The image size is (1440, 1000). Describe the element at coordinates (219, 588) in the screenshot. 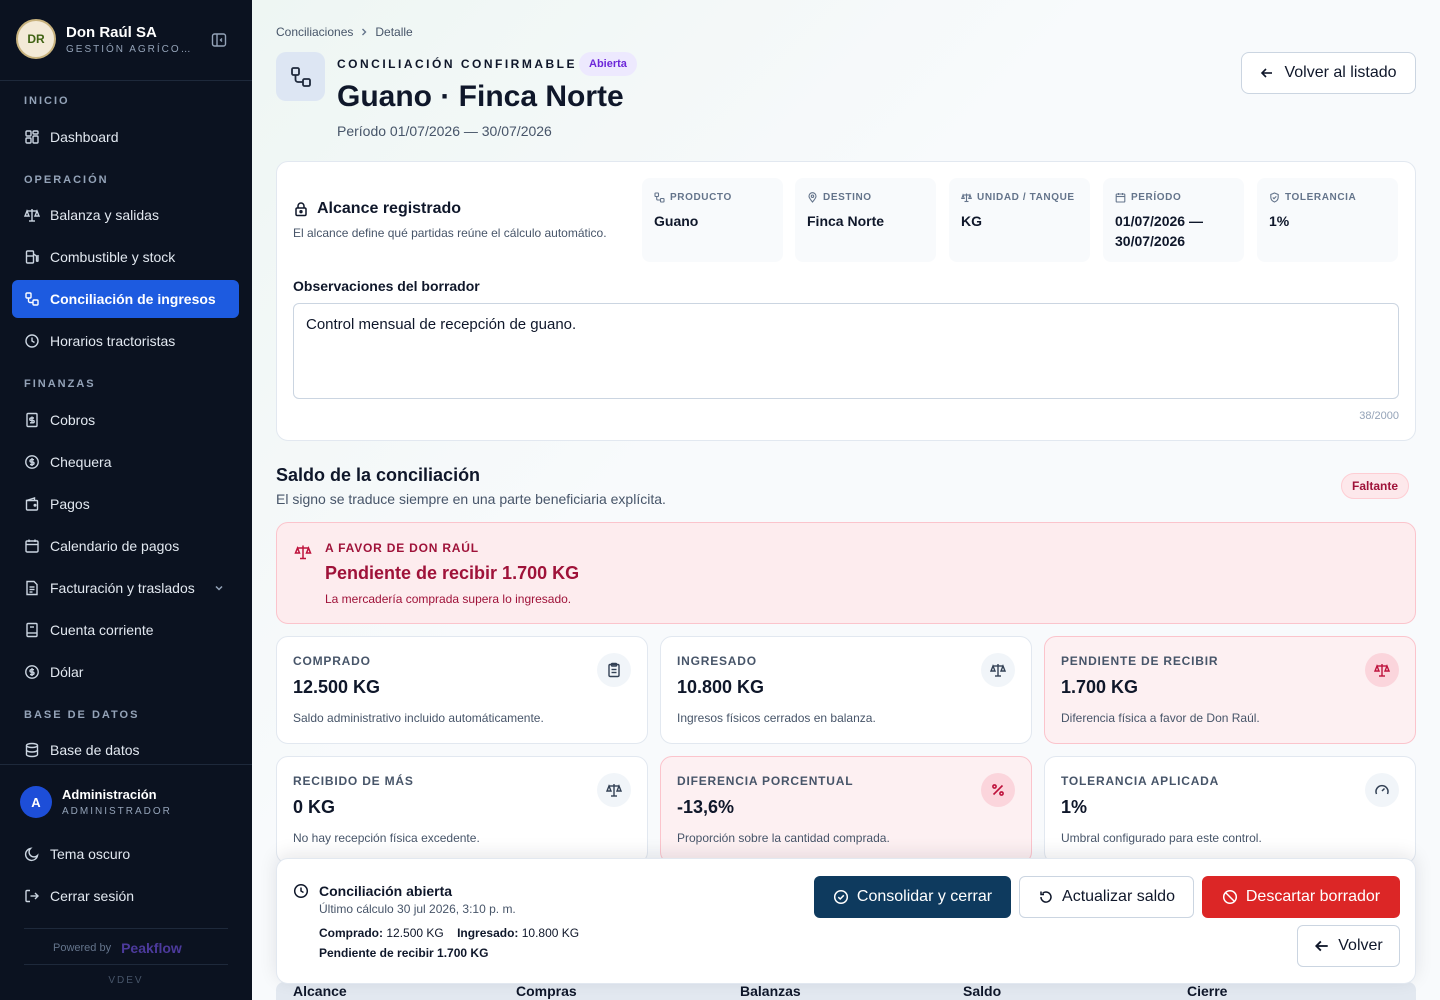

I see `chevron-down-icon` at that location.